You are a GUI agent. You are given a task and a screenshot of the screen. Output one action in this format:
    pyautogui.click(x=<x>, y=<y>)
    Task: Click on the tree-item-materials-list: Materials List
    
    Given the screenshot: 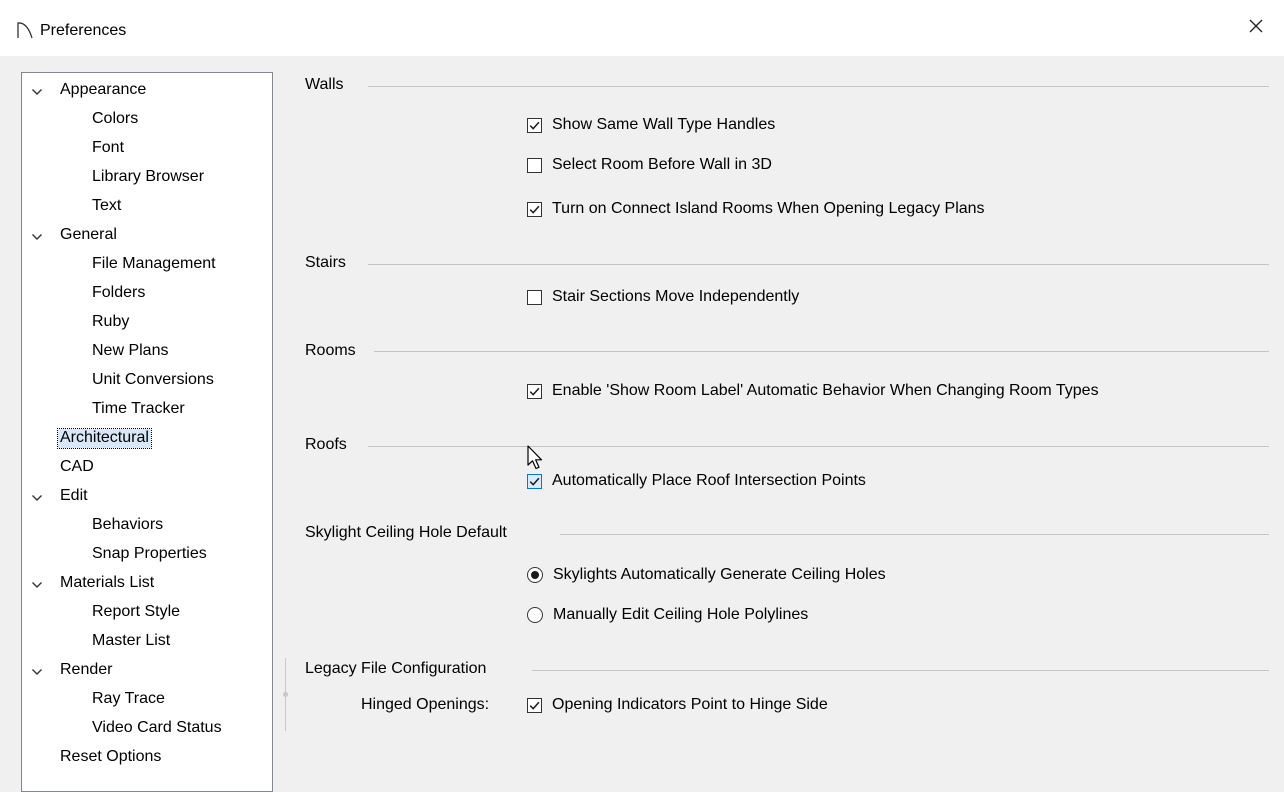 What is the action you would take?
    pyautogui.click(x=147, y=583)
    